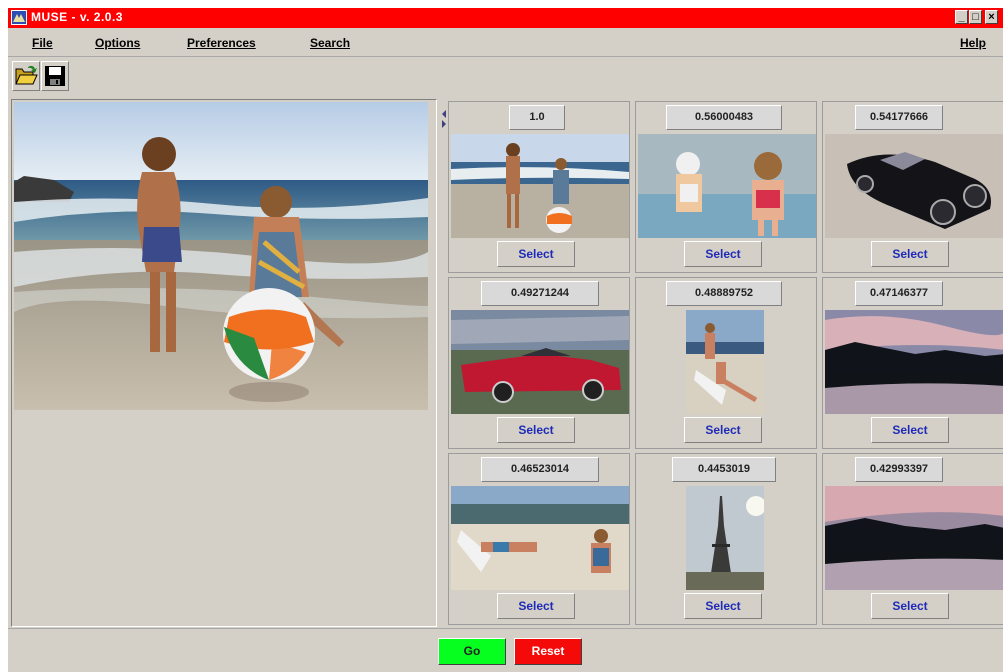 The height and width of the screenshot is (672, 1003). Describe the element at coordinates (975, 17) in the screenshot. I see `maximize-button: □` at that location.